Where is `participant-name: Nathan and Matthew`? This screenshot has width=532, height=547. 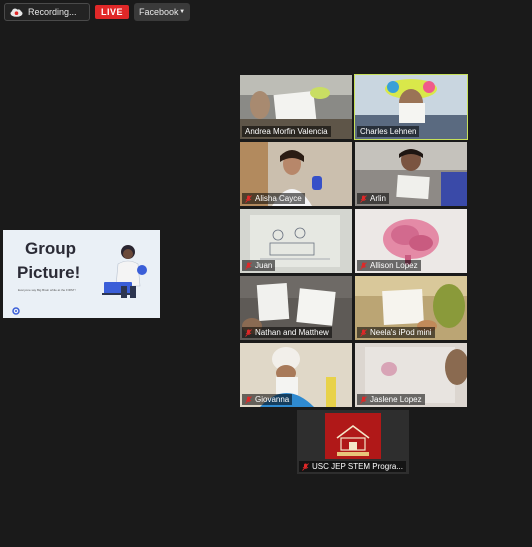
participant-name: Nathan and Matthew is located at coordinates (287, 332).